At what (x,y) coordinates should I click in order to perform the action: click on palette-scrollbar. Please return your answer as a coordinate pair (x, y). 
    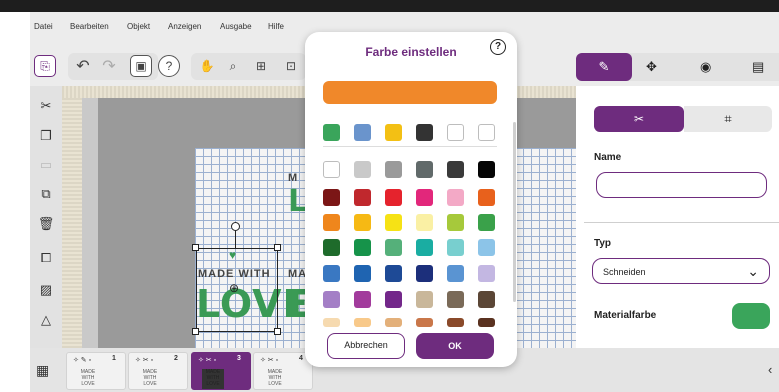
    Looking at the image, I should click on (514, 212).